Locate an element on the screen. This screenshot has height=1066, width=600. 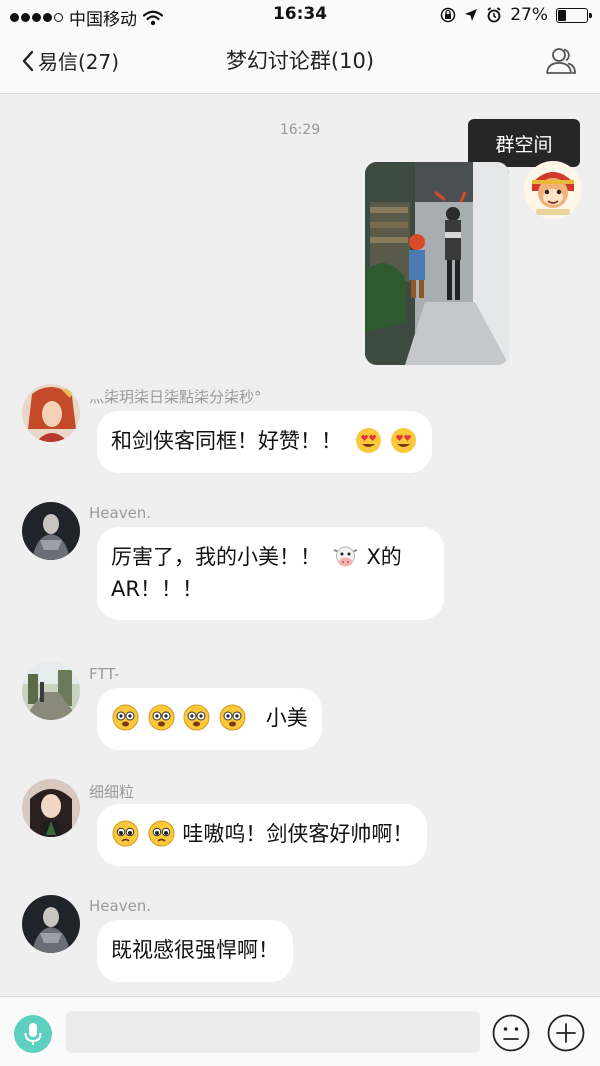
message-bubble: 和剑侠客同框！好赞！！ is located at coordinates (265, 442).